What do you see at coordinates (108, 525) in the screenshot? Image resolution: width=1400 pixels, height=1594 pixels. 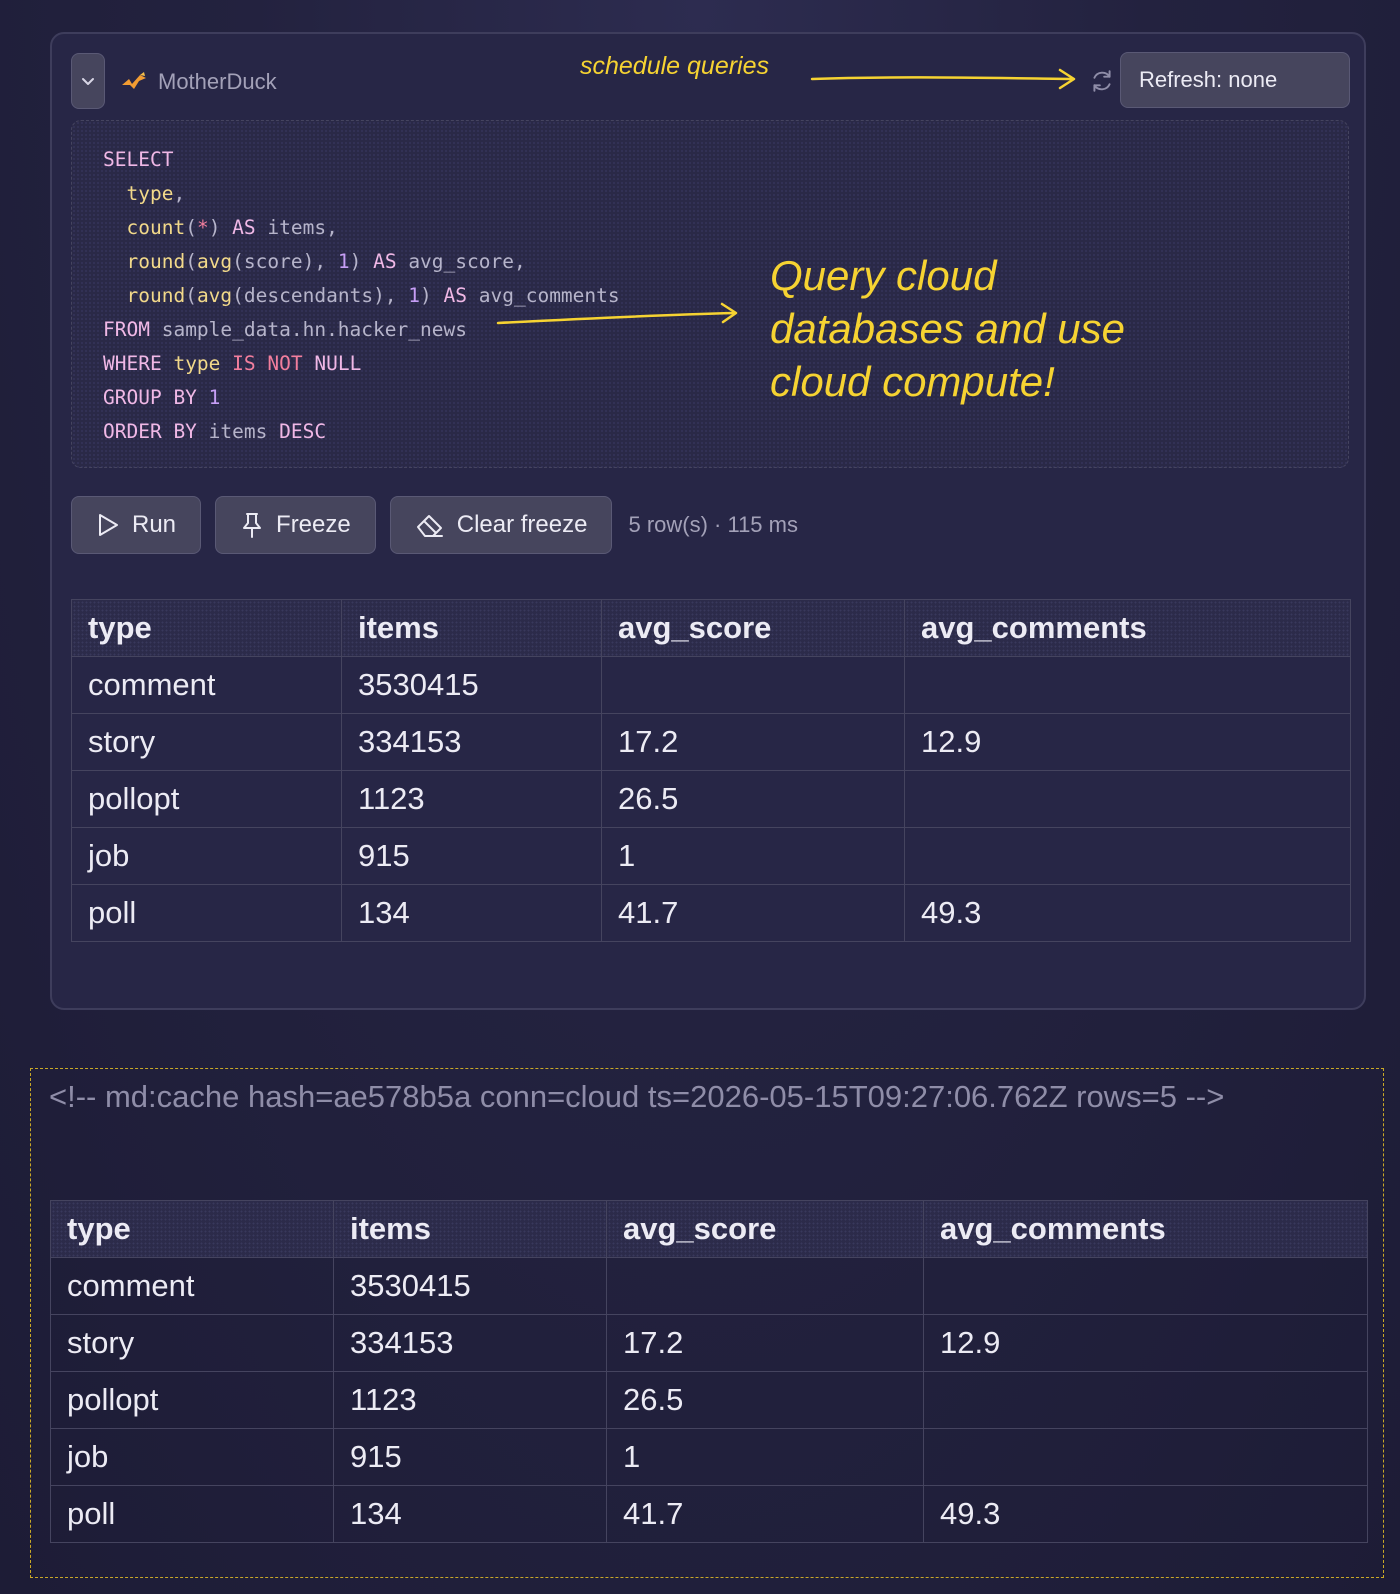 I see `play-icon` at bounding box center [108, 525].